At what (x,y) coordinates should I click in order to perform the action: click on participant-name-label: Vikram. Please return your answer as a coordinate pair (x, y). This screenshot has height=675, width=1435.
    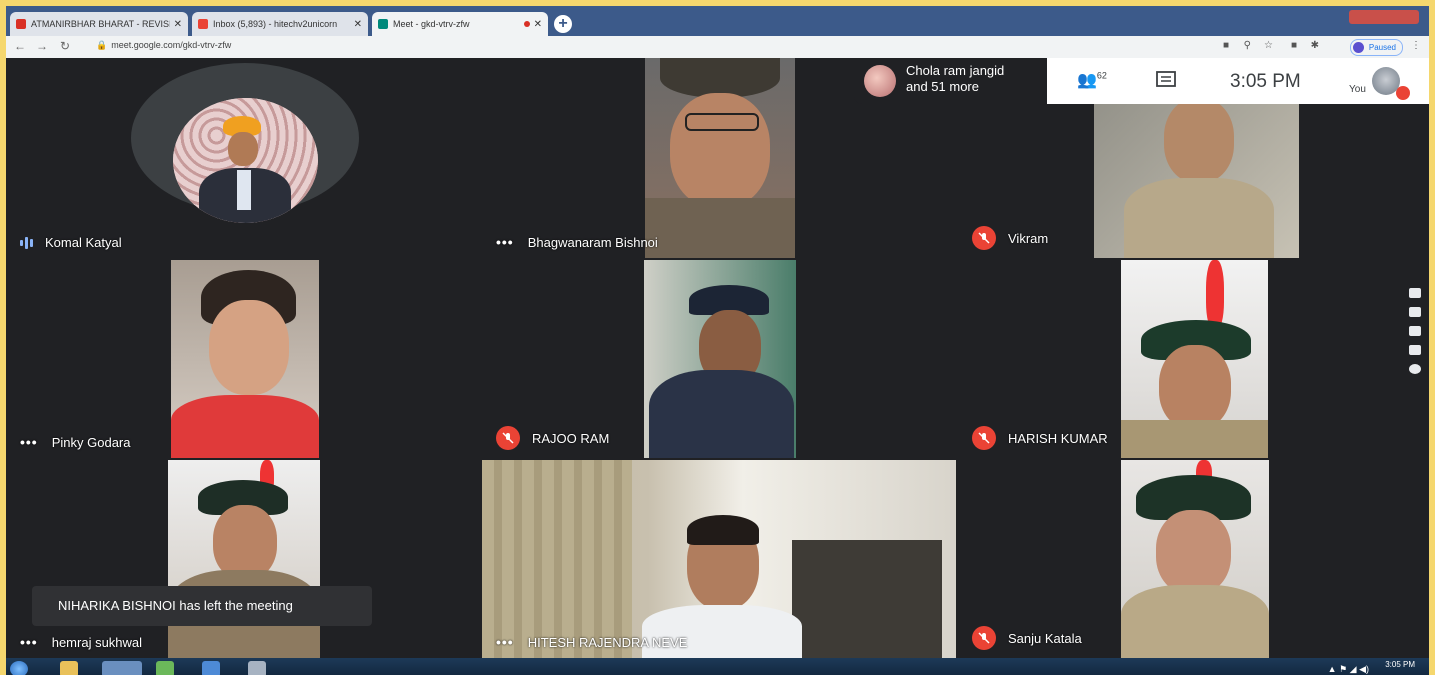
    Looking at the image, I should click on (1010, 238).